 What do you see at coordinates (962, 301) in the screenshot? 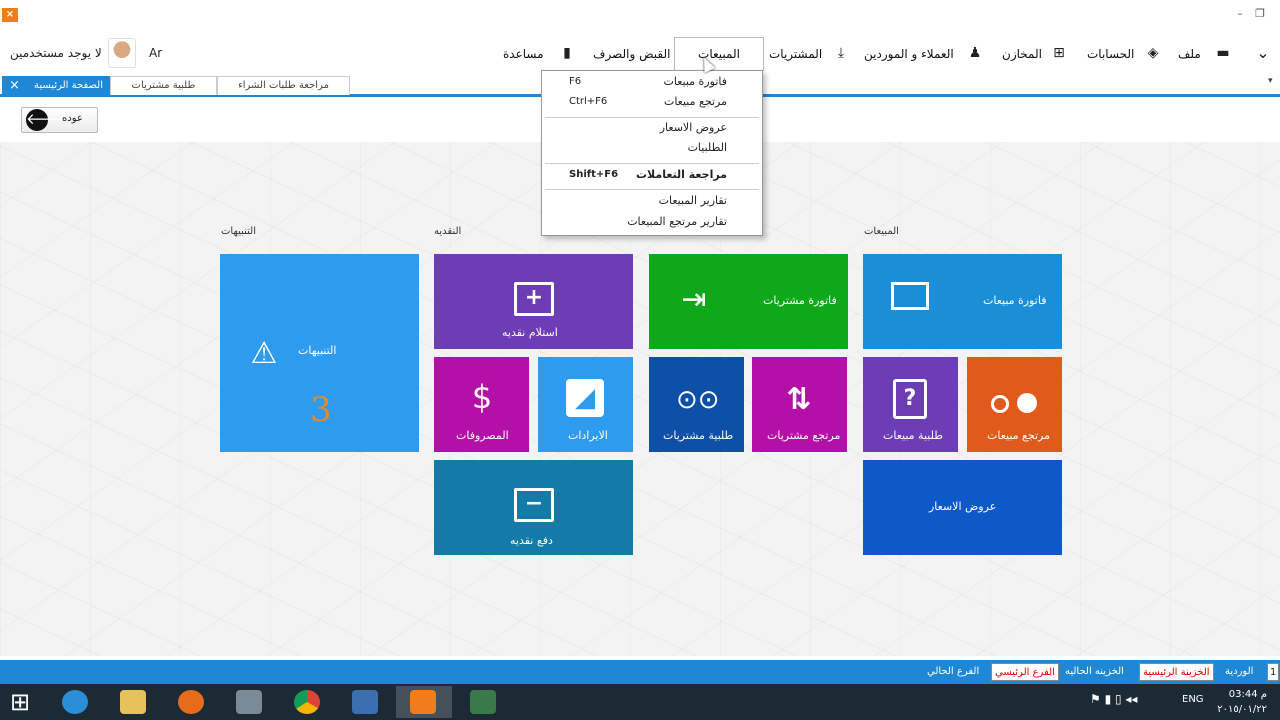
I see `tile-sales-invoice: فاتورة مبيعات` at bounding box center [962, 301].